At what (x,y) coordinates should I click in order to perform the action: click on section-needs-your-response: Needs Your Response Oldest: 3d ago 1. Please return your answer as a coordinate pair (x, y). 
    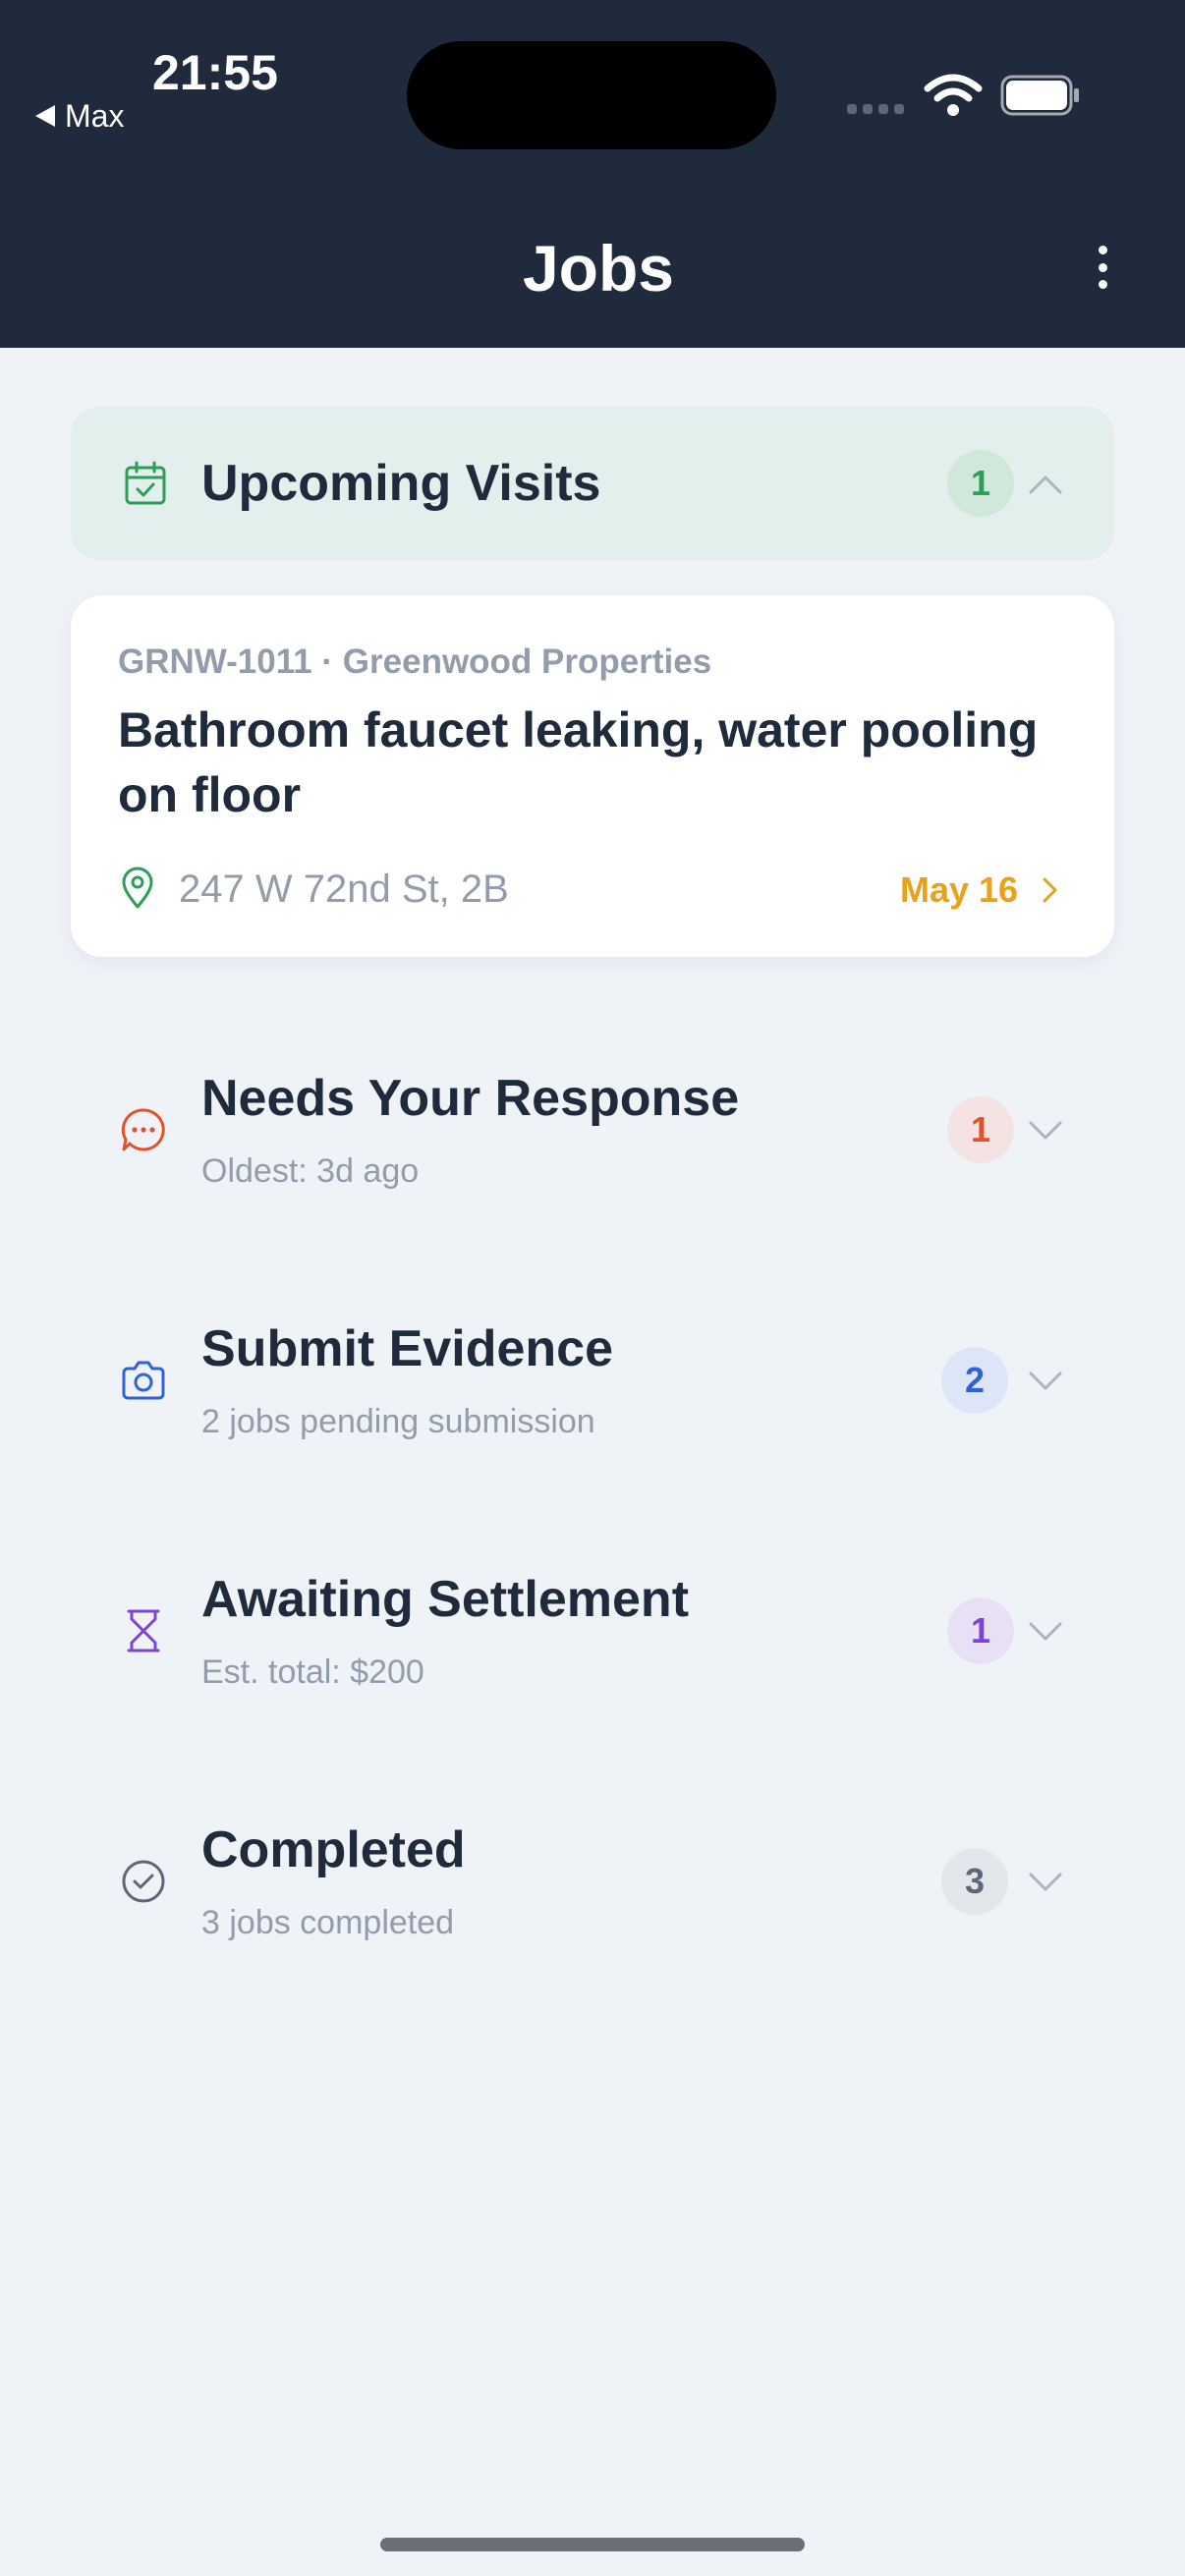
    Looking at the image, I should click on (592, 1132).